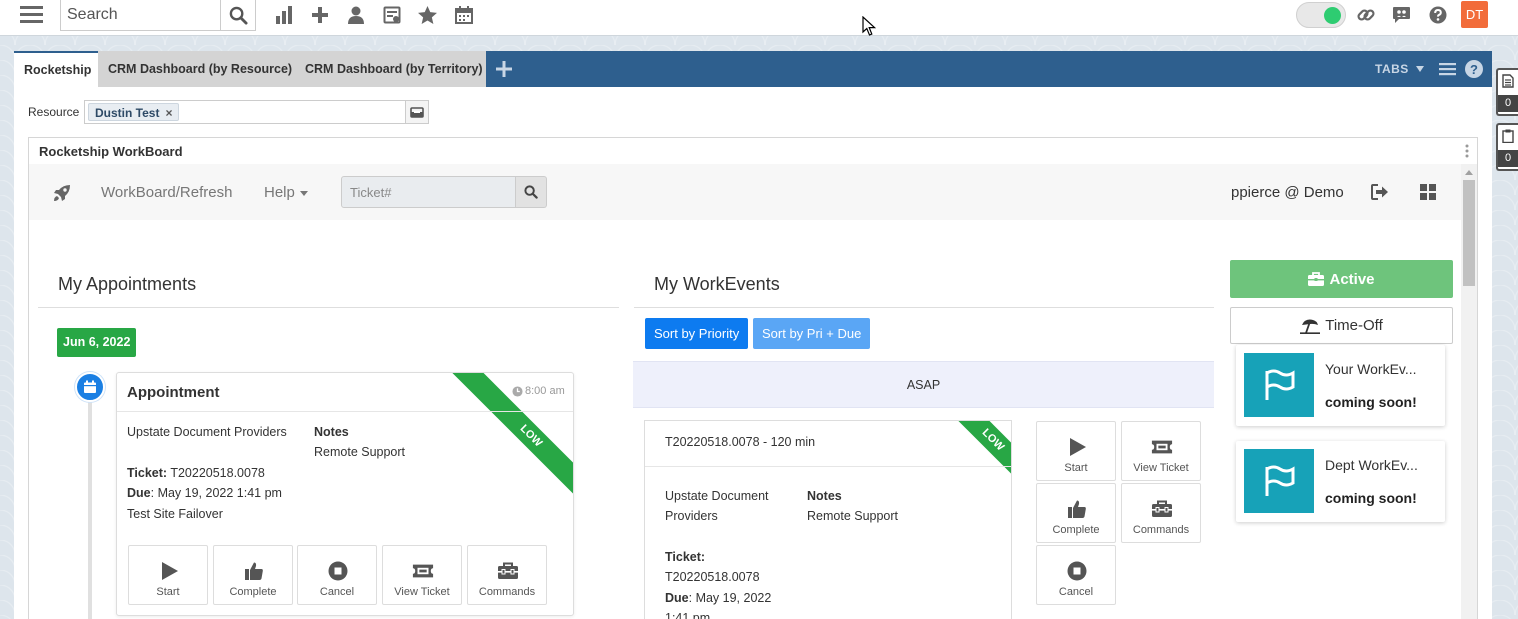  I want to click on complete-button: Complete, so click(253, 575).